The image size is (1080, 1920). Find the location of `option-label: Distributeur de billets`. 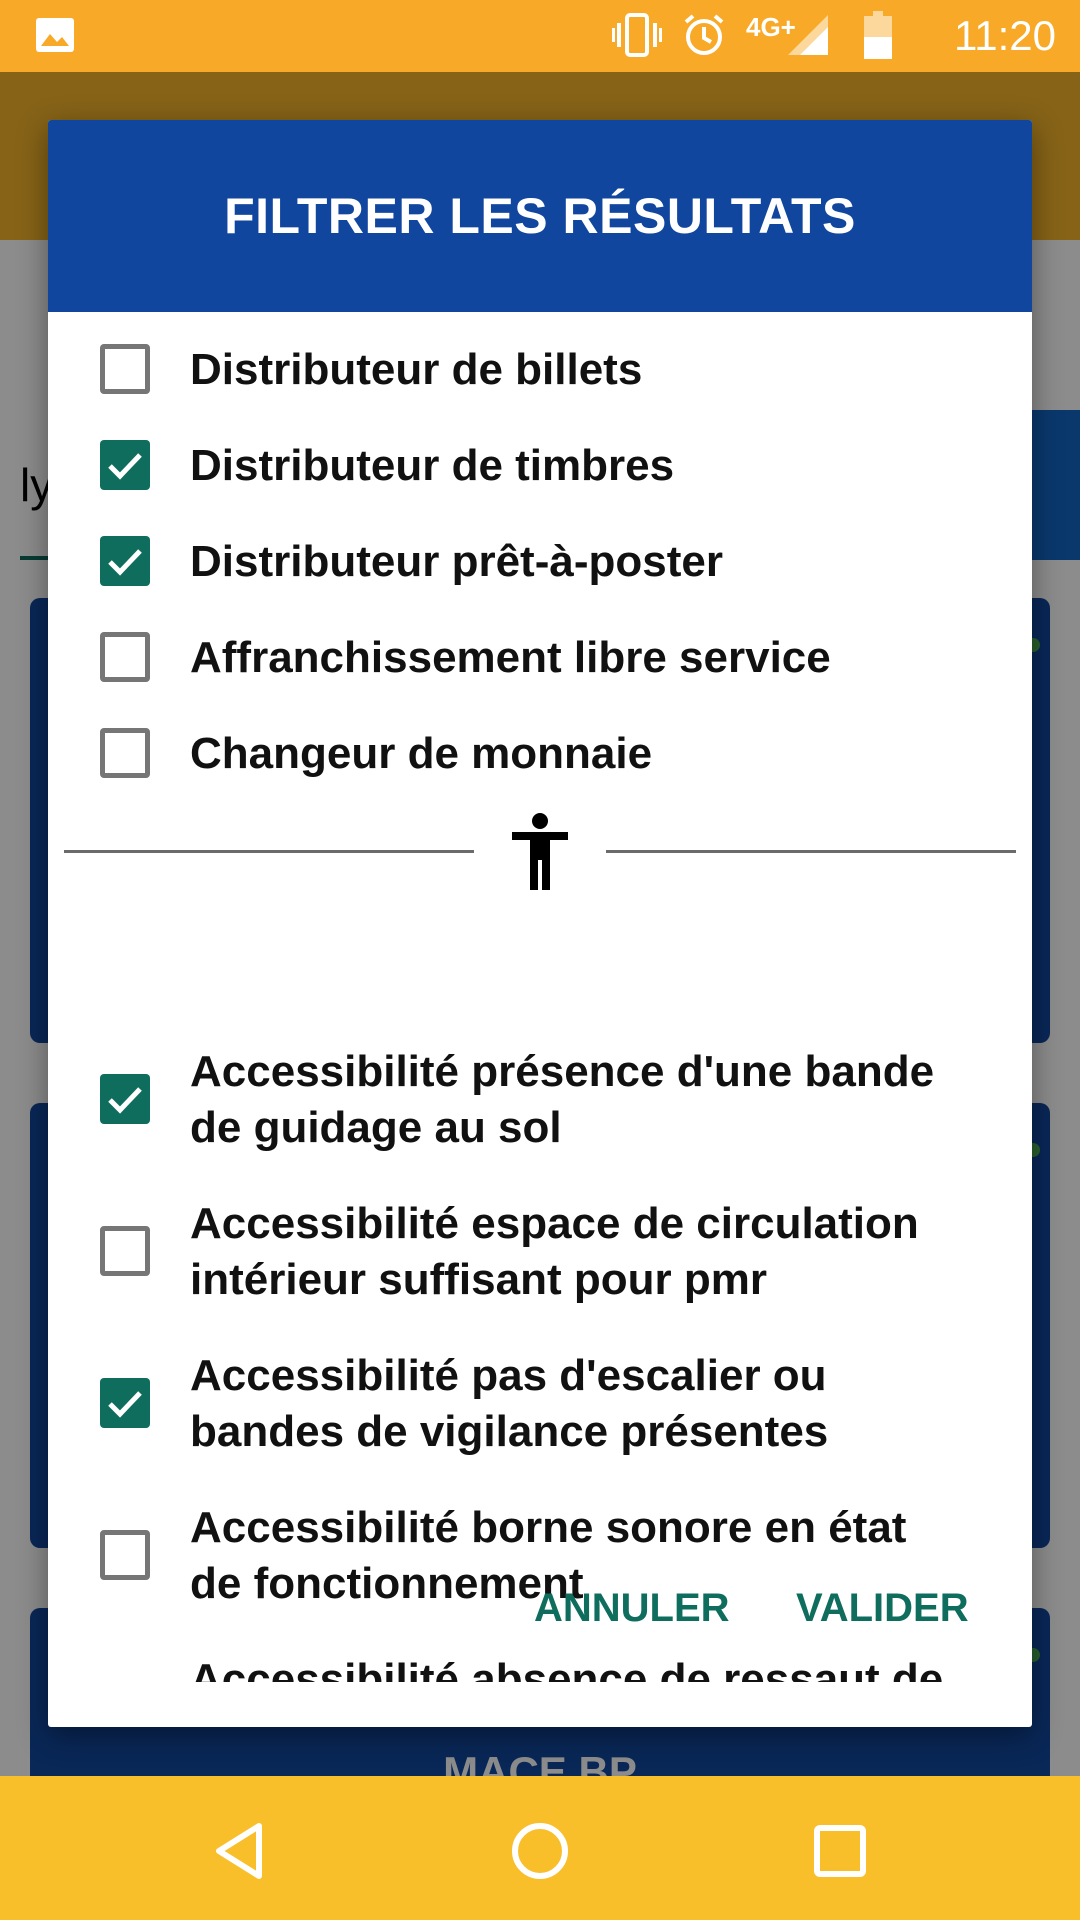

option-label: Distributeur de billets is located at coordinates (416, 369).